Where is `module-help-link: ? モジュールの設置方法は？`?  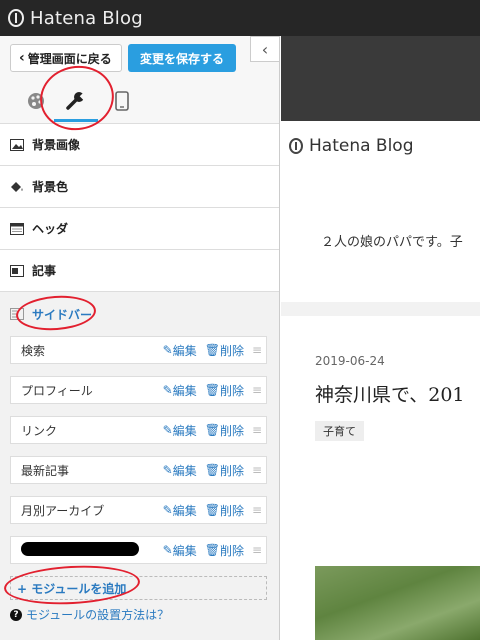 module-help-link: ? モジュールの設置方法は？ is located at coordinates (139, 614).